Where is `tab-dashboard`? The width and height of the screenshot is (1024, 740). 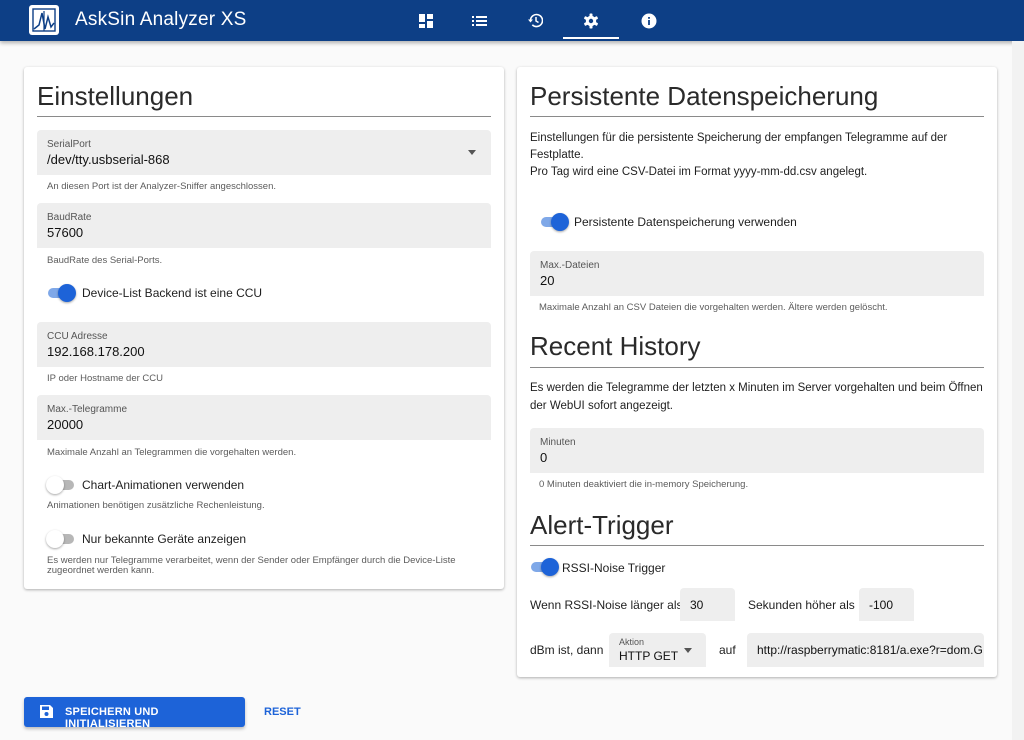 tab-dashboard is located at coordinates (426, 20).